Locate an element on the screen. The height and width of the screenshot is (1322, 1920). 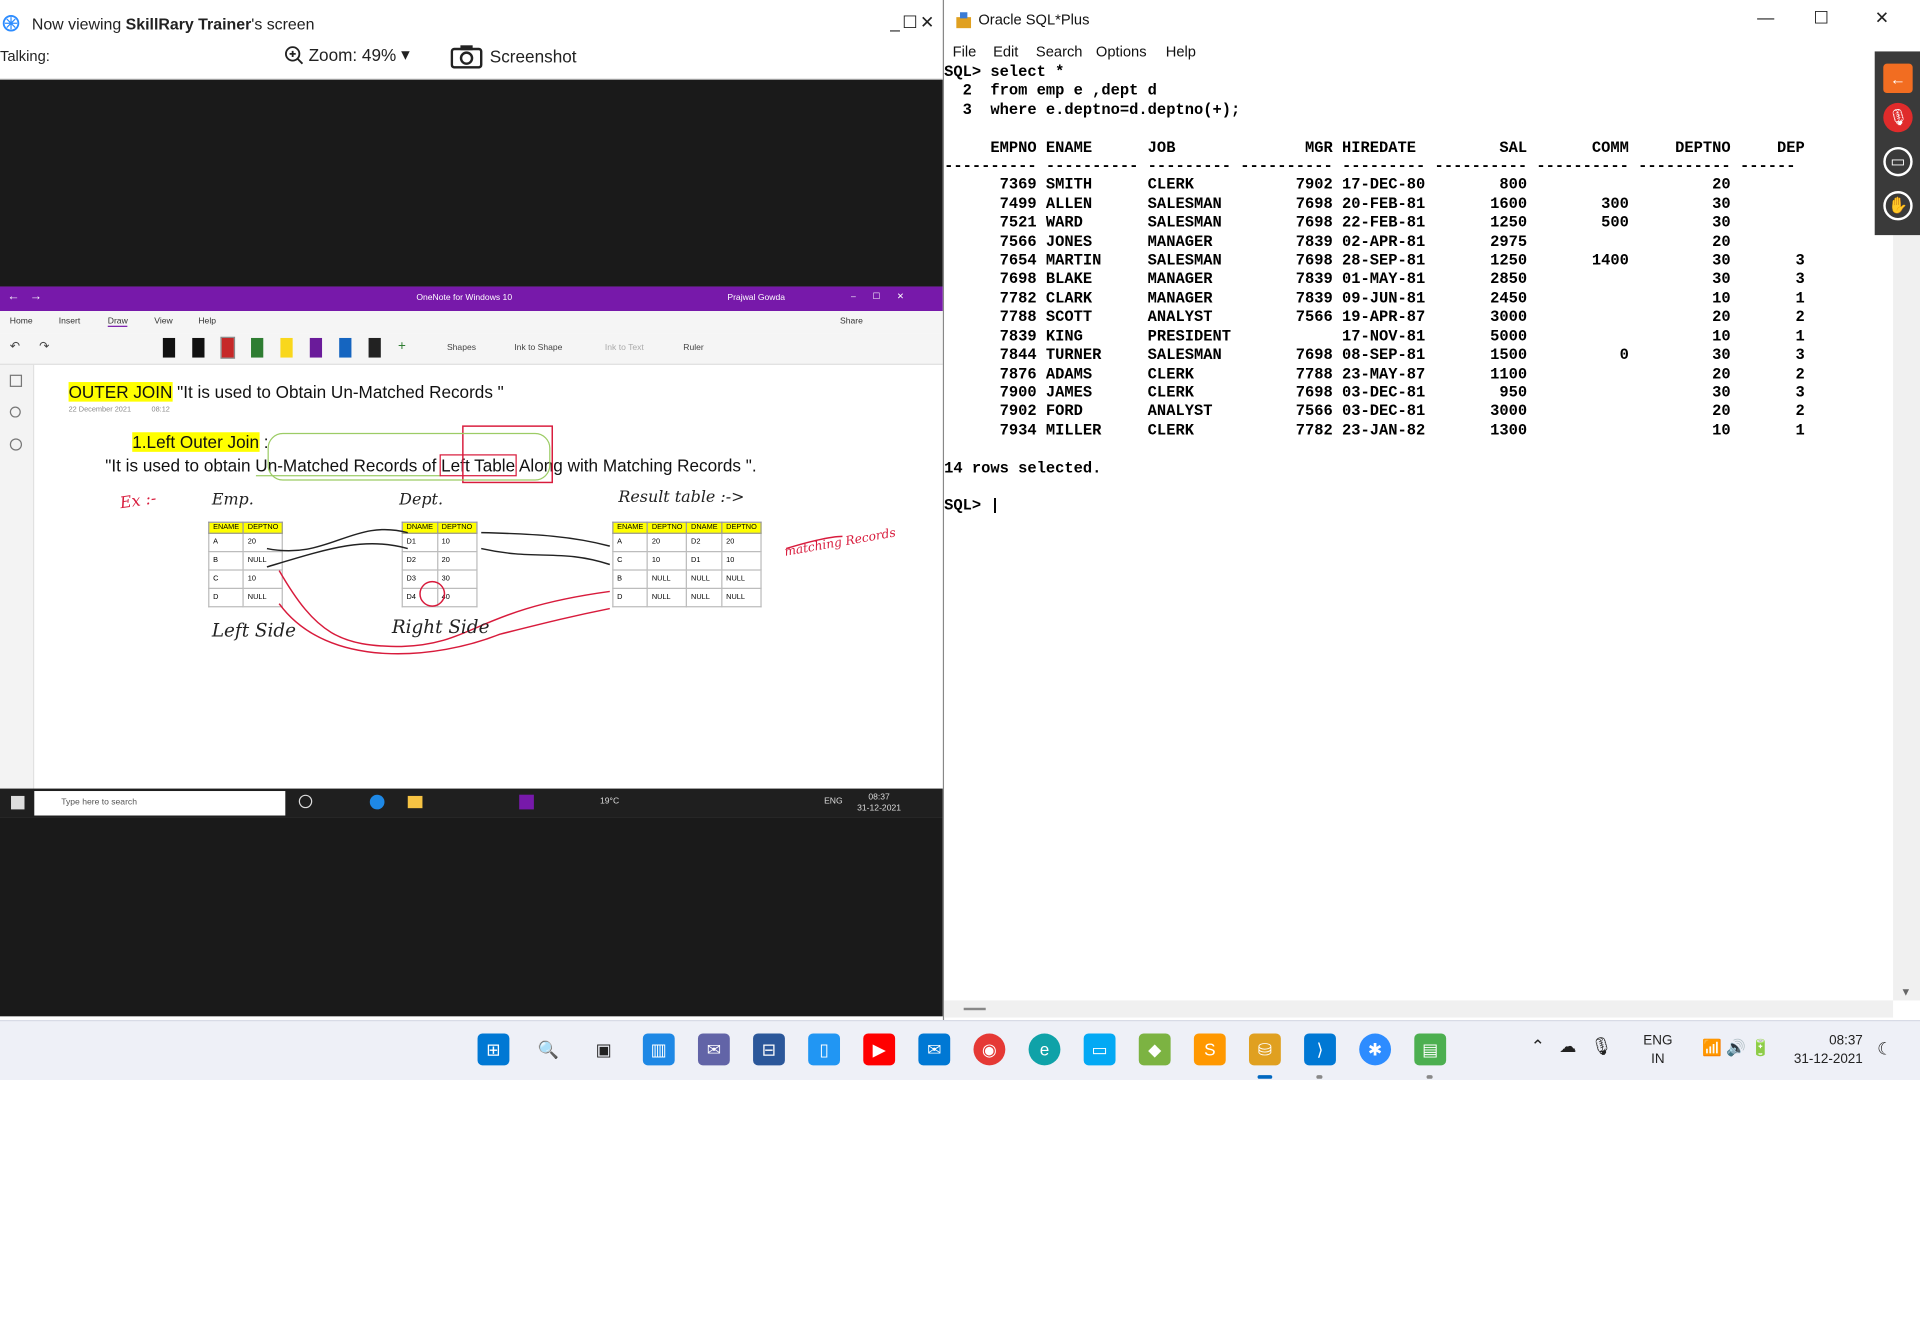
system-tray: ⌃ ☁ 🎙 is located at coordinates (1572, 1046).